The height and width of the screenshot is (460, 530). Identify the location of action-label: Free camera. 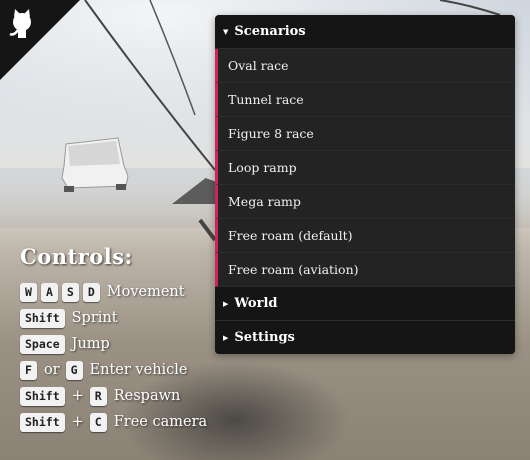
(160, 422).